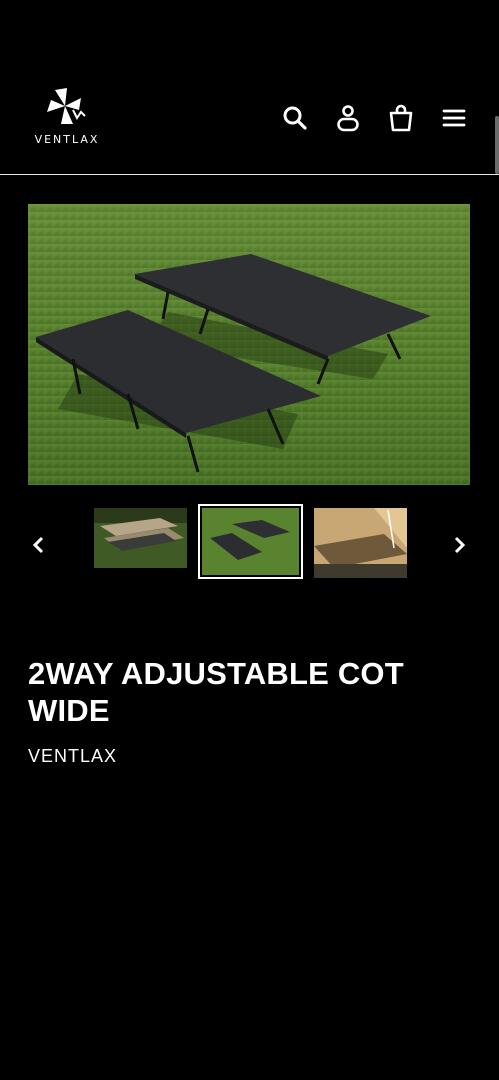 The width and height of the screenshot is (499, 1080). Describe the element at coordinates (66, 106) in the screenshot. I see `logo-mark-icon` at that location.